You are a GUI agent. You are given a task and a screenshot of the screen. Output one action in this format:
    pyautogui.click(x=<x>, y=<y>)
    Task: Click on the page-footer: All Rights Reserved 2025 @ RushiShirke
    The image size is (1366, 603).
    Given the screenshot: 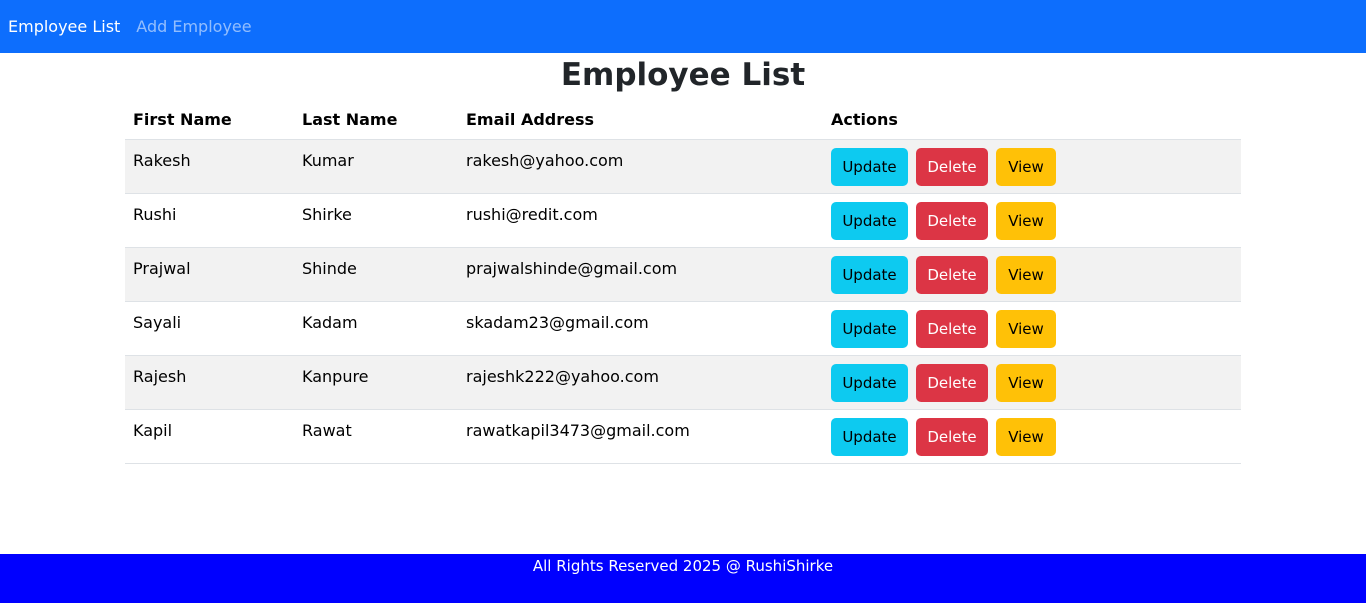 What is the action you would take?
    pyautogui.click(x=683, y=578)
    